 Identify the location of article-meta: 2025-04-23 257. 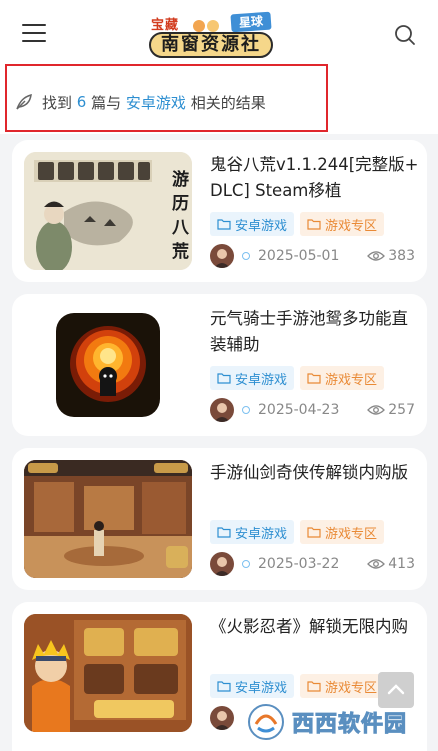
(312, 410).